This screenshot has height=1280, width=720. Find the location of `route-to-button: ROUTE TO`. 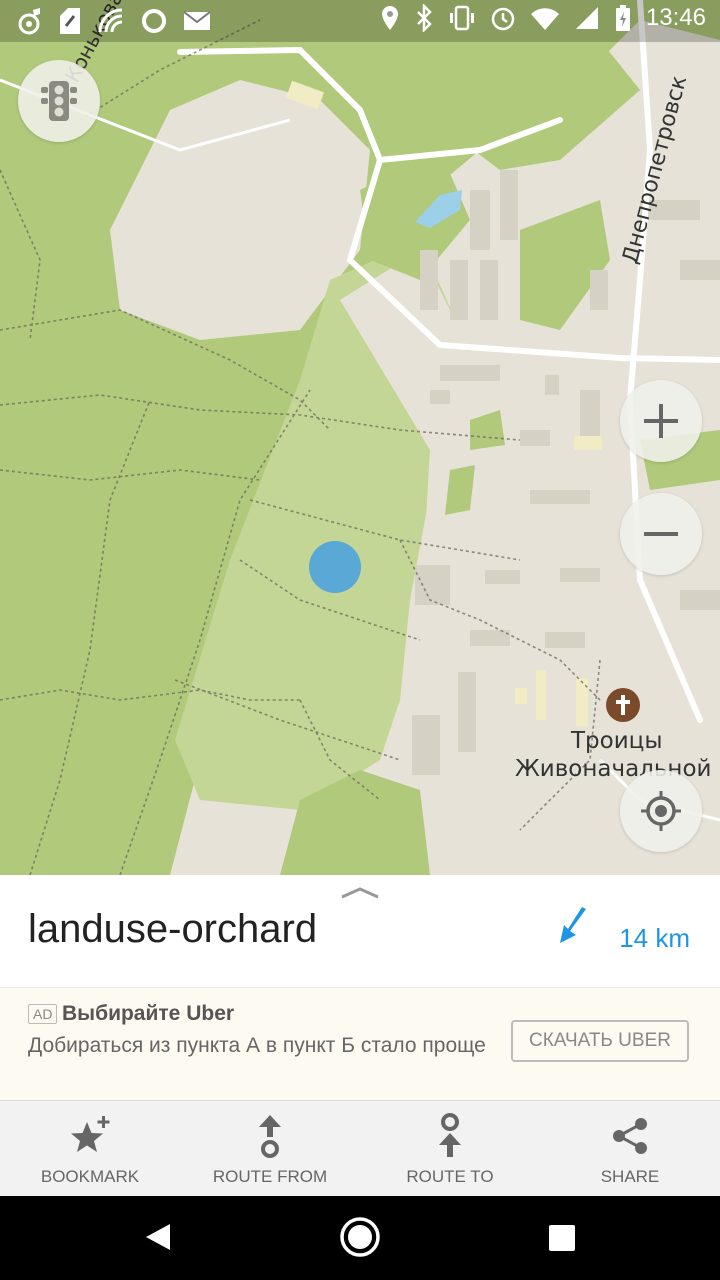

route-to-button: ROUTE TO is located at coordinates (450, 1149).